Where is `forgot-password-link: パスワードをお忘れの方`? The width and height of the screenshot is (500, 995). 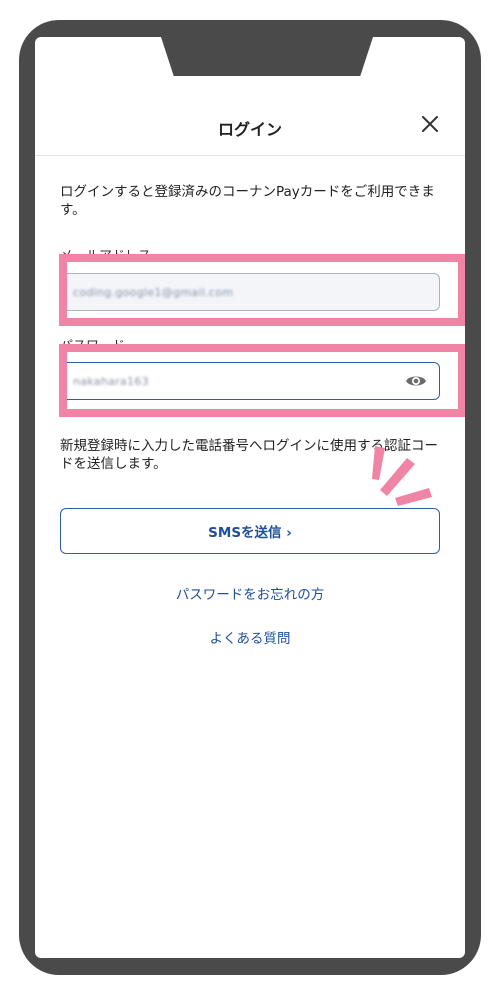
forgot-password-link: パスワードをお忘れの方 is located at coordinates (250, 593).